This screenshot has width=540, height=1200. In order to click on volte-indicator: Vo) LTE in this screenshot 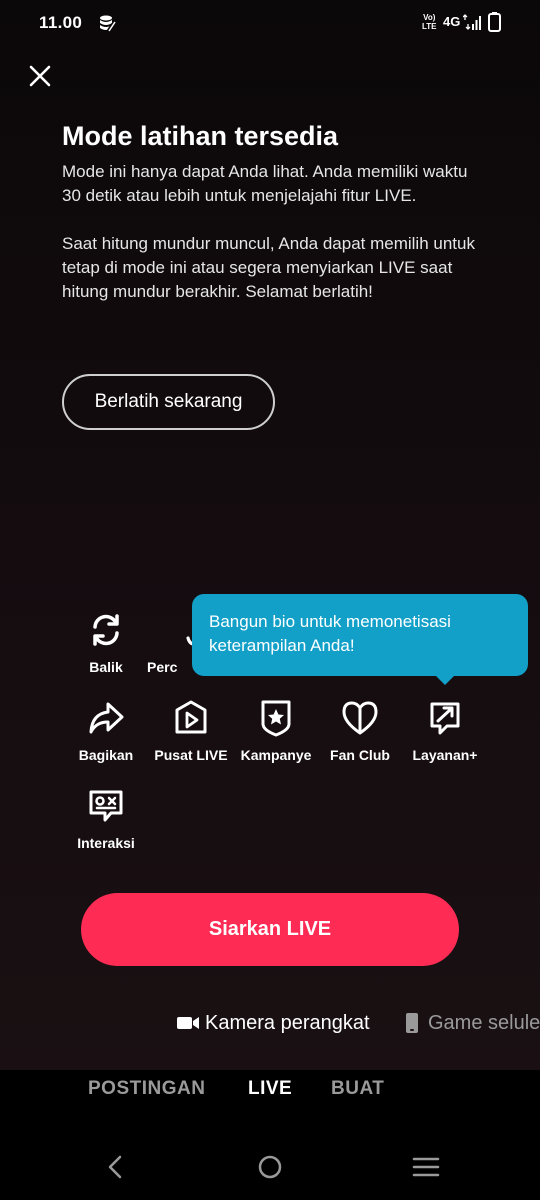, I will do `click(429, 22)`.